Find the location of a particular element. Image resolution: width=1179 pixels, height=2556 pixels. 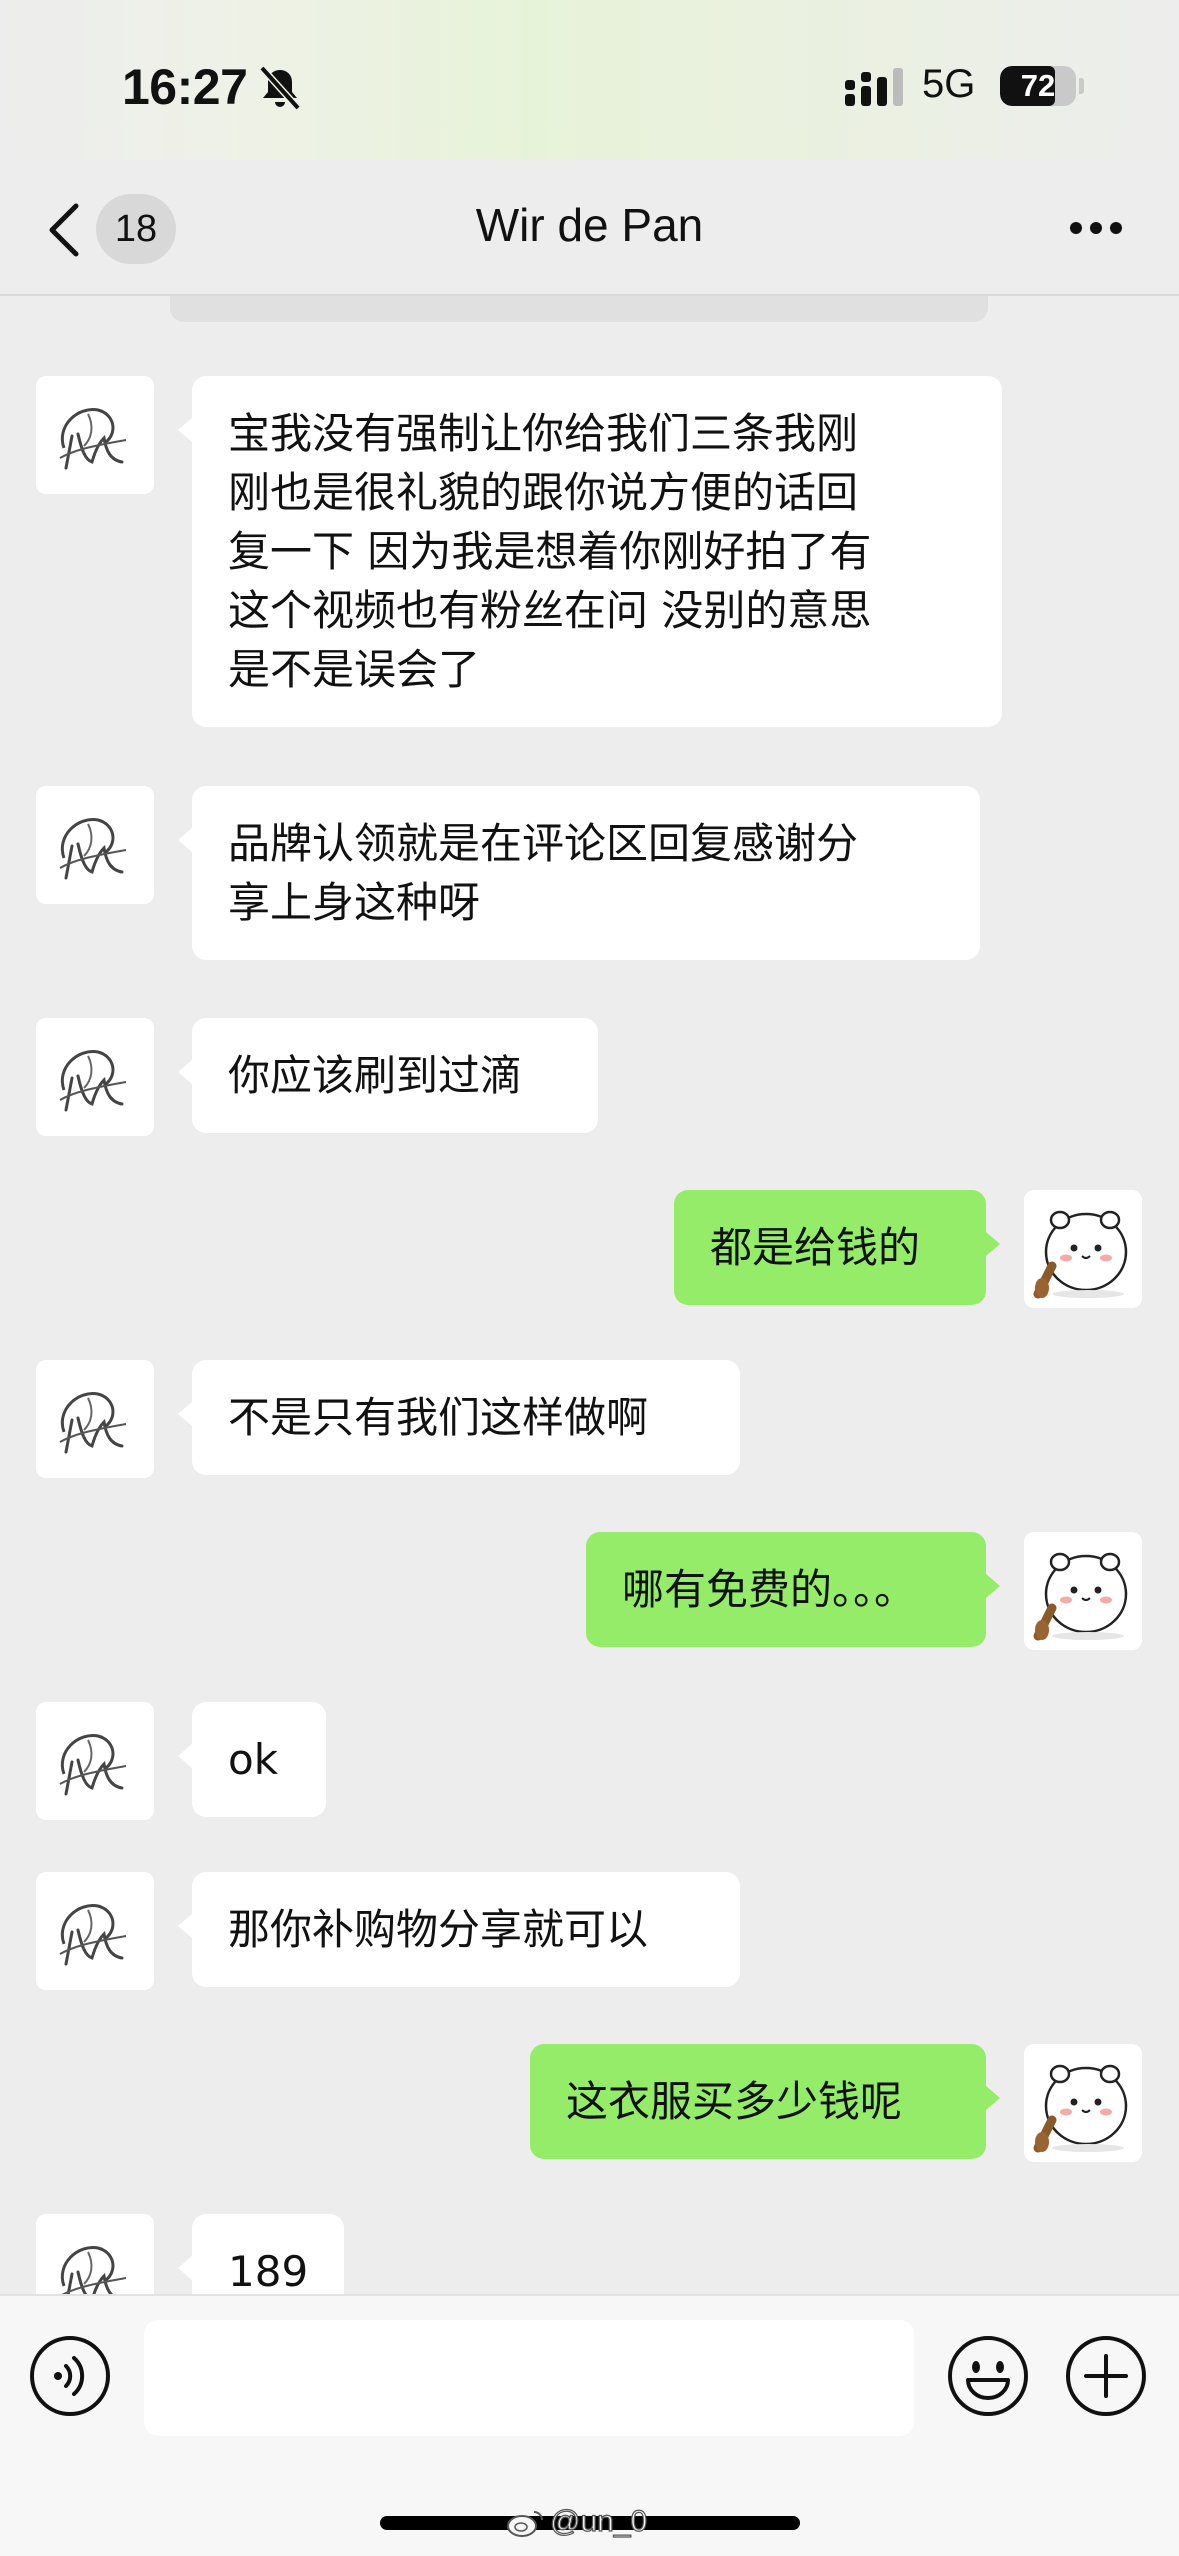

input-bar: @un_0 is located at coordinates (589, 2425).